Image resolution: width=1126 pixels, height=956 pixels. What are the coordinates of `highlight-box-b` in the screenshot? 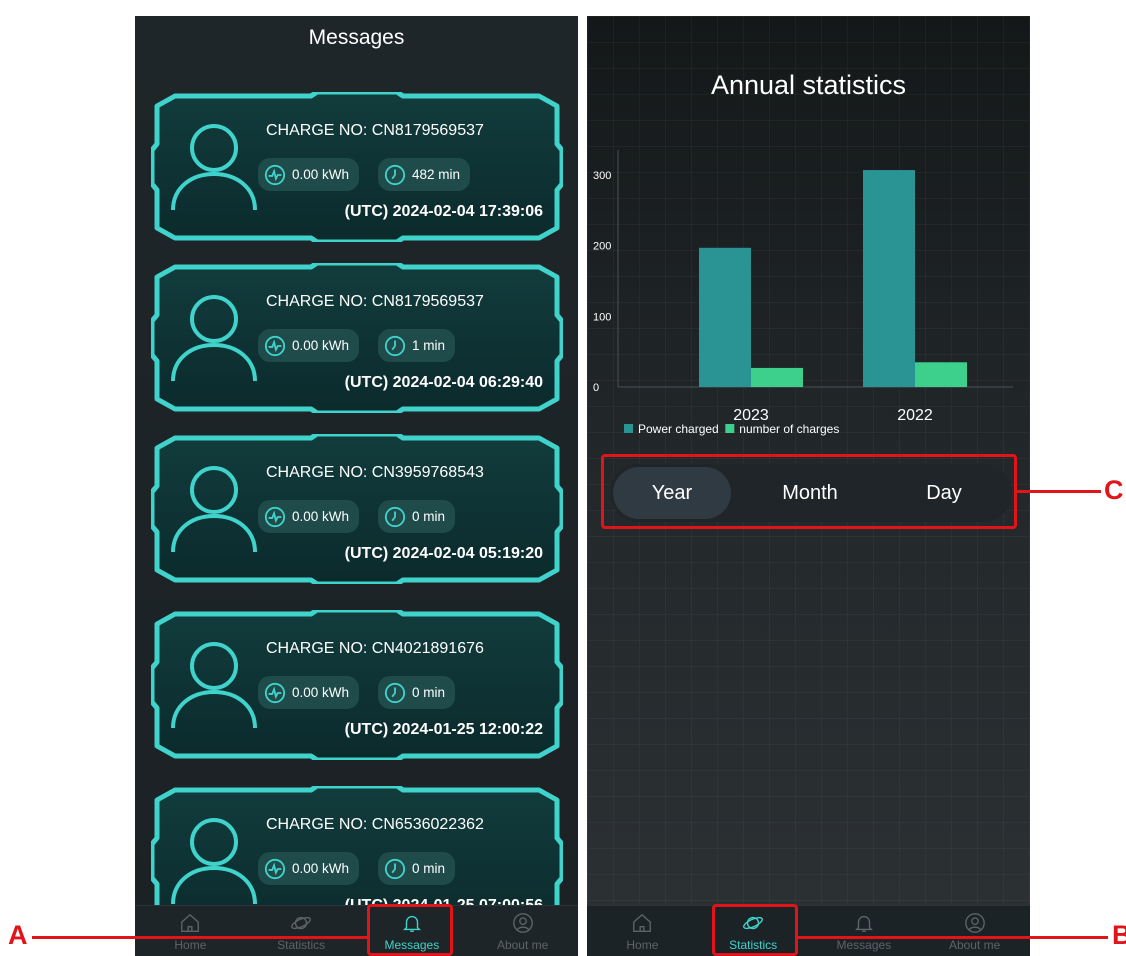 It's located at (755, 930).